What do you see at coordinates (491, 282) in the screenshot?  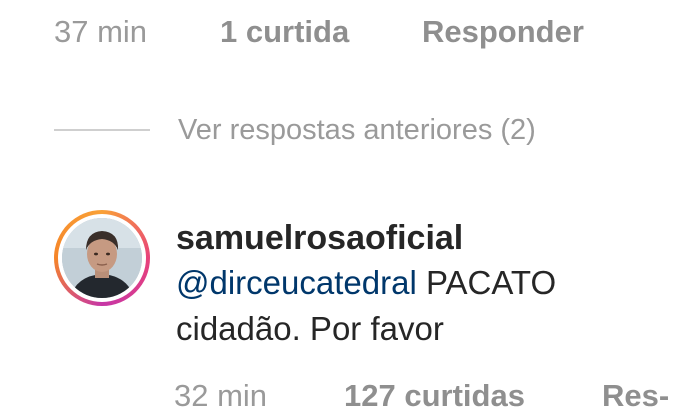 I see `comment-text-line1: PACATO` at bounding box center [491, 282].